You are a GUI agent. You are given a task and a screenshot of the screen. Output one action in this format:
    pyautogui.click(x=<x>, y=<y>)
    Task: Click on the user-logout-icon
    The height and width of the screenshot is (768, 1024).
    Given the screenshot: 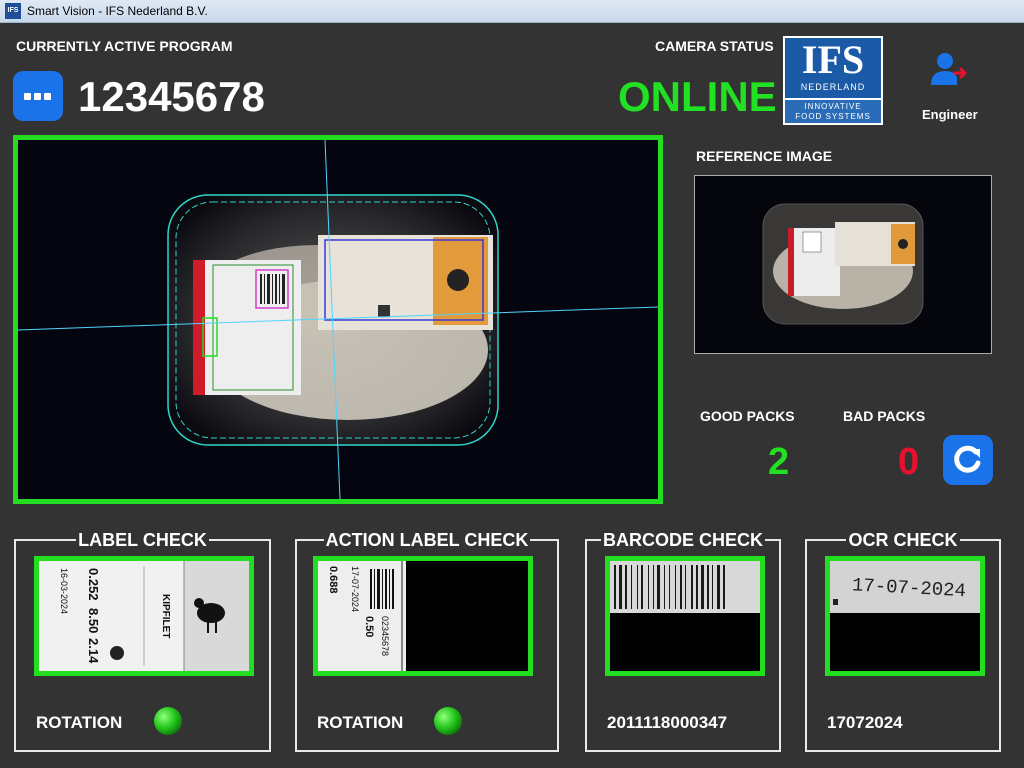 What is the action you would take?
    pyautogui.click(x=950, y=71)
    